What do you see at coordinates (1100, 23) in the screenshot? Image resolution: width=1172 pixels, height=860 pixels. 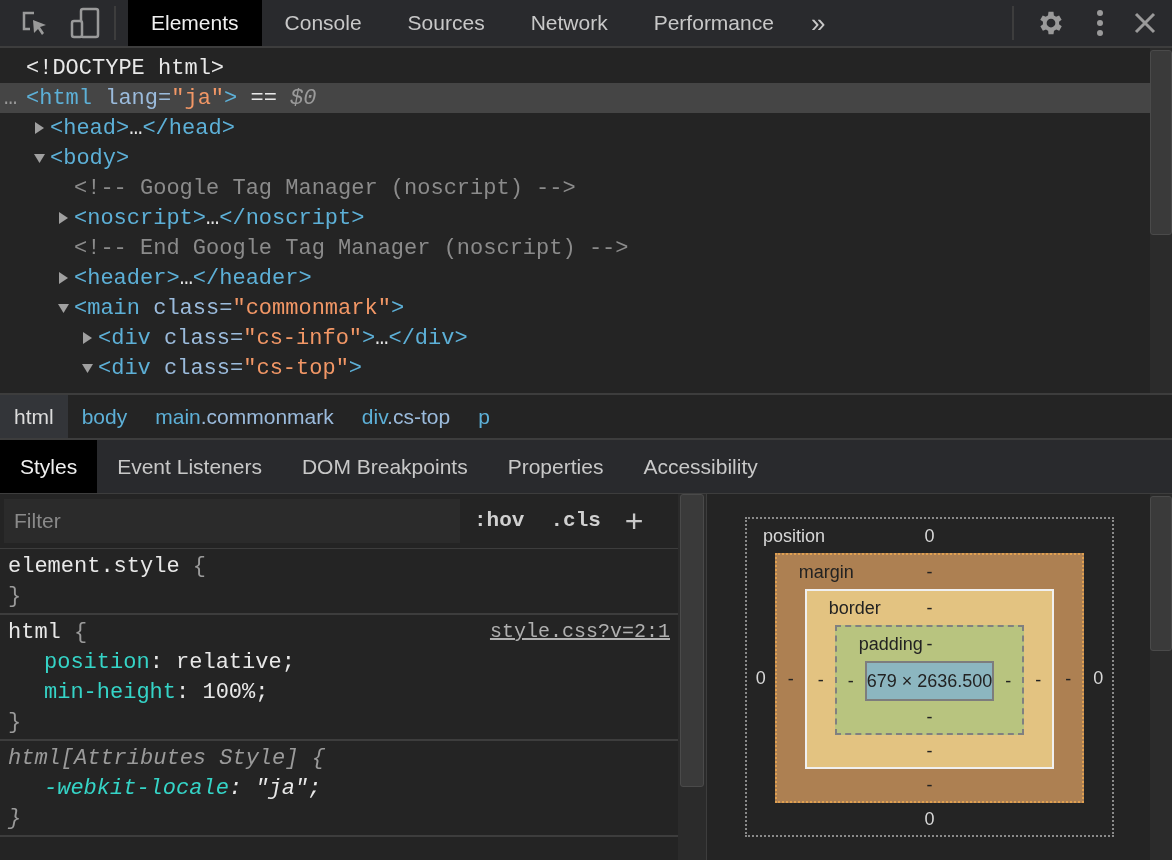 I see `more-options-icon` at bounding box center [1100, 23].